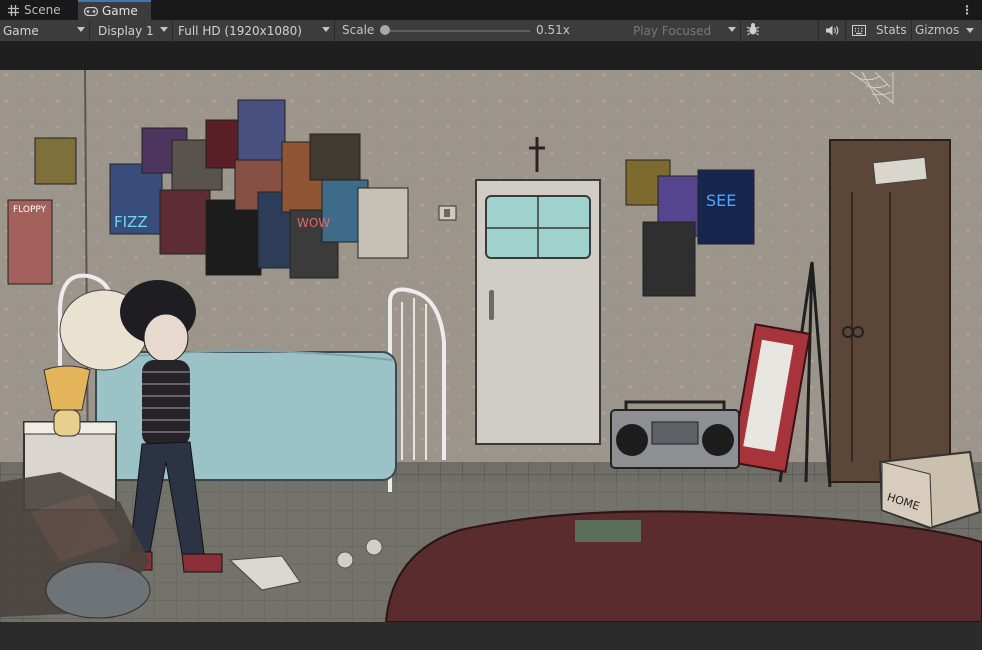 Image resolution: width=982 pixels, height=650 pixels. Describe the element at coordinates (970, 30) in the screenshot. I see `gizmos-chevron-down-icon` at that location.